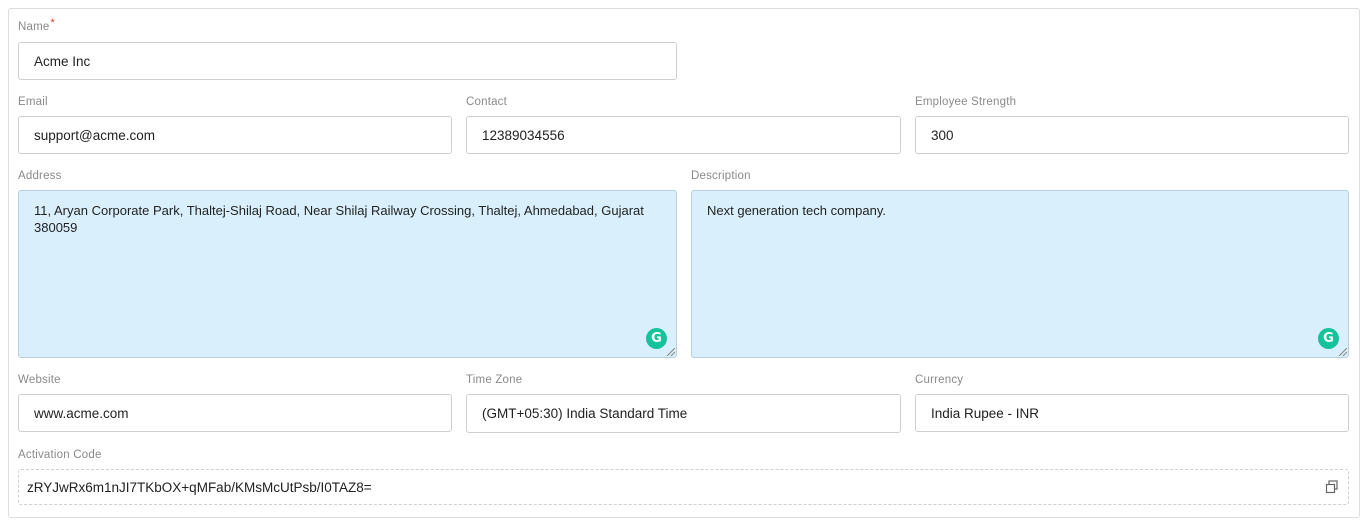 Image resolution: width=1369 pixels, height=531 pixels. Describe the element at coordinates (52, 23) in the screenshot. I see `required-mark: *` at that location.